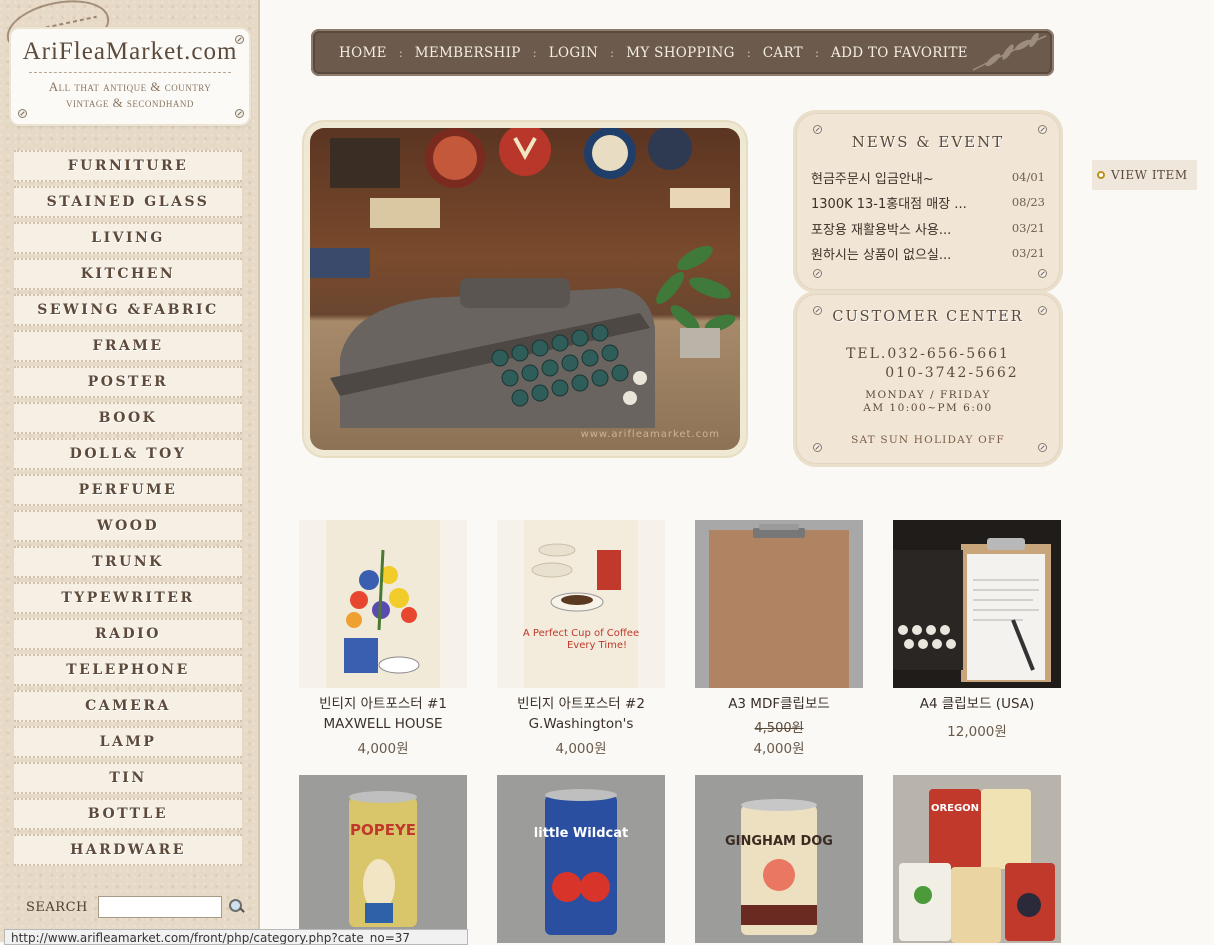  Describe the element at coordinates (928, 317) in the screenshot. I see `customer-center-title: CUSTOMER CENTER` at that location.